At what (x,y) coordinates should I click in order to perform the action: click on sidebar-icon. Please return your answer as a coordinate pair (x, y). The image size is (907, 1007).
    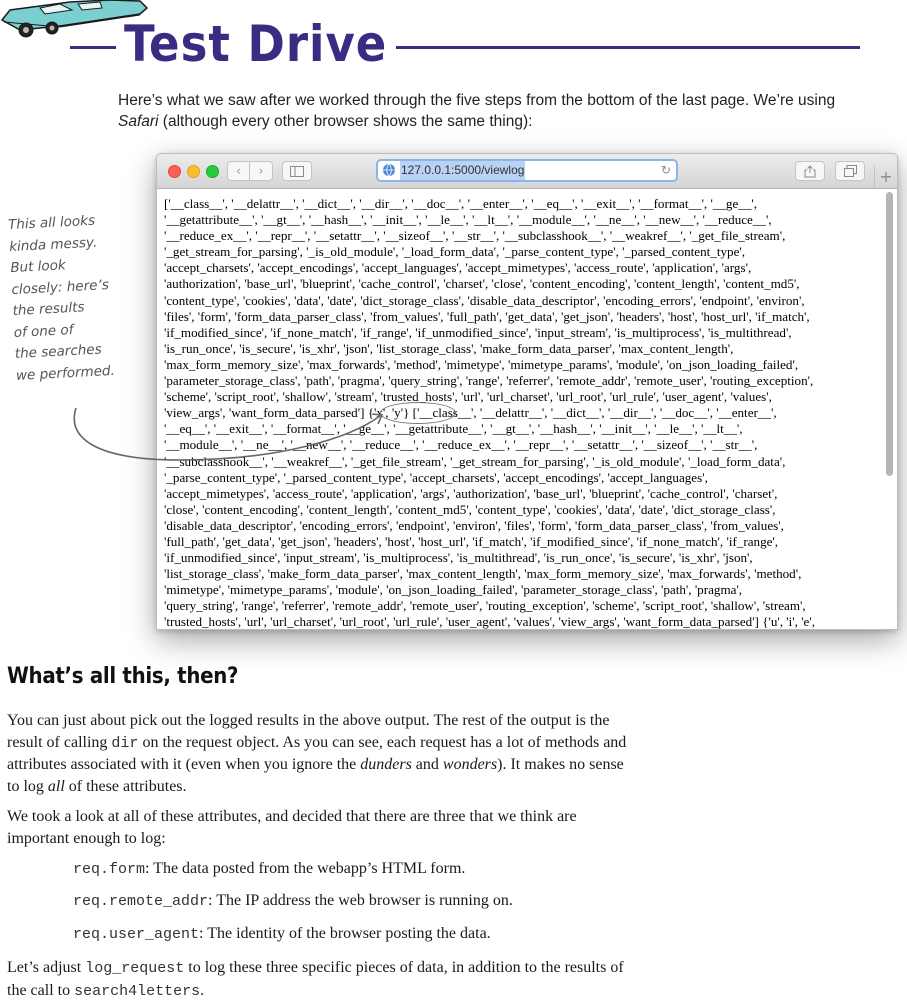
    Looking at the image, I should click on (297, 171).